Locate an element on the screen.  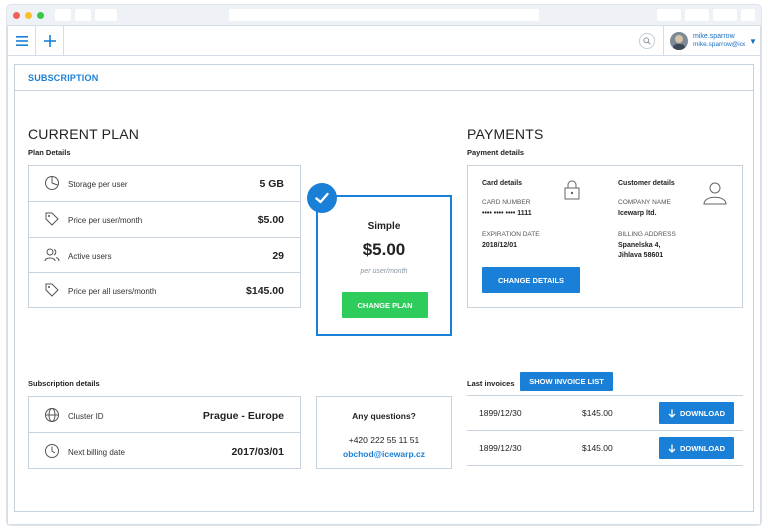
plan-row-label: Price per all users/month is located at coordinates (112, 291).